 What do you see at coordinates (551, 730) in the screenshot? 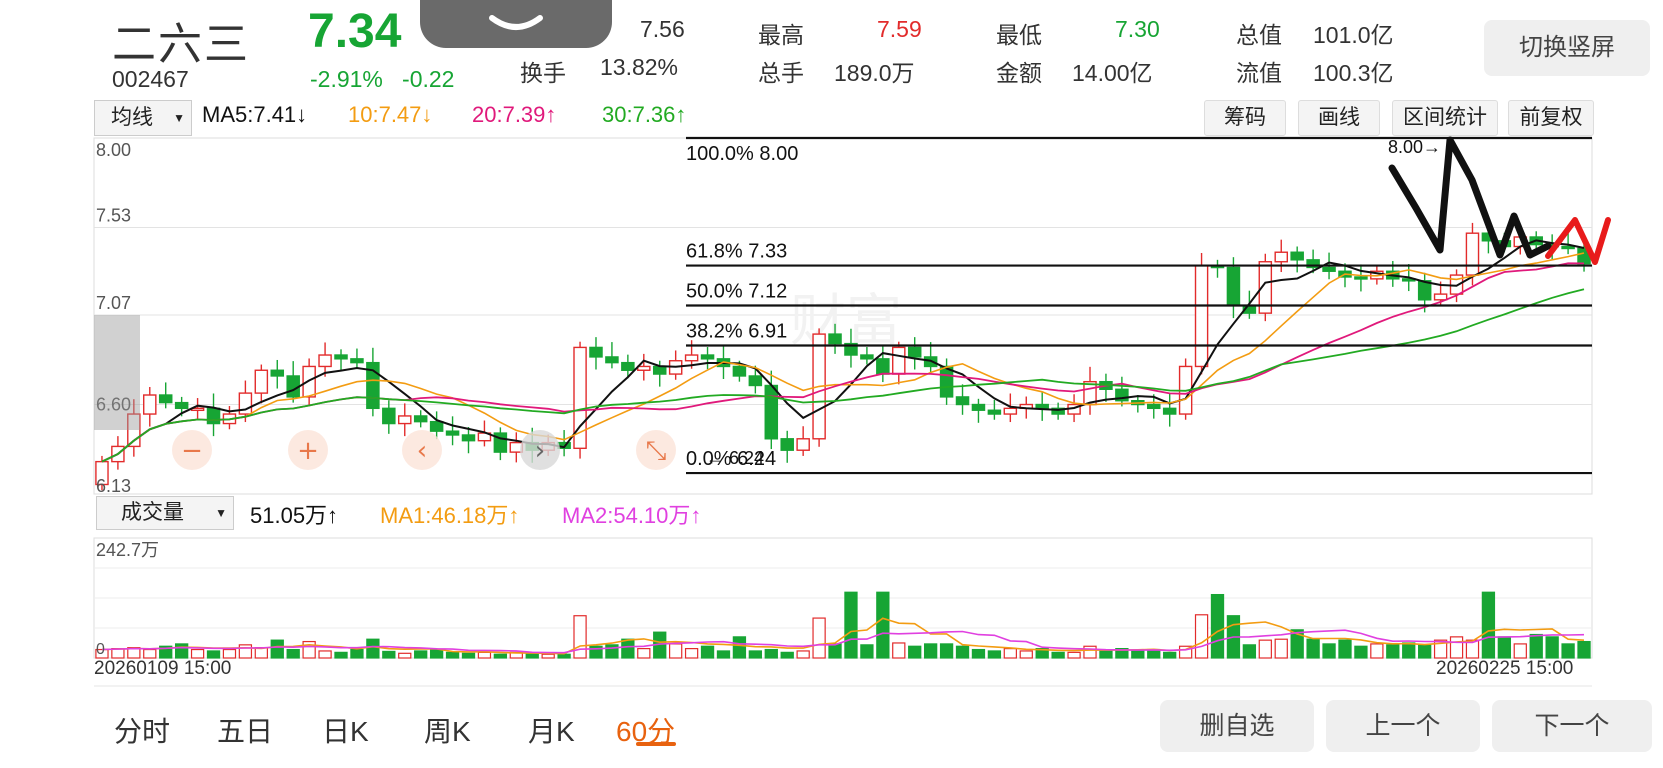
I see `tab-monthly: 月K` at bounding box center [551, 730].